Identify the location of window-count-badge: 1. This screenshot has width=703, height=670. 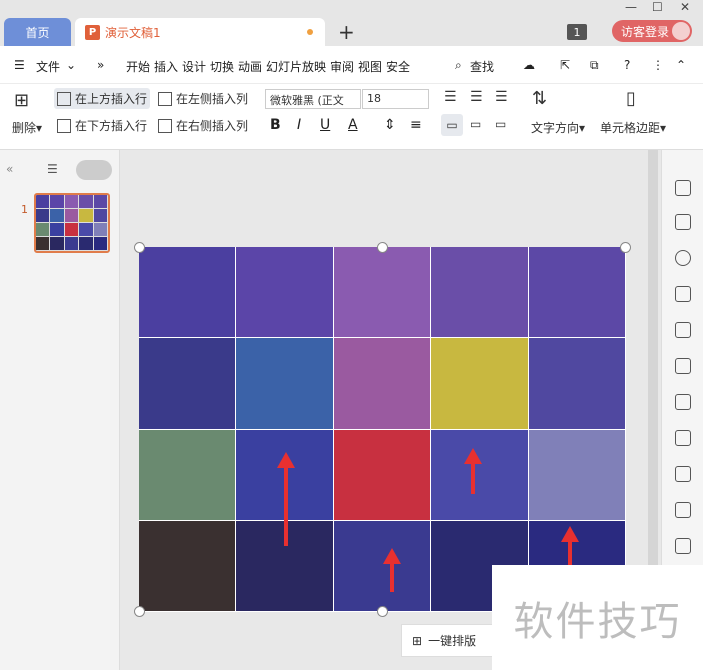
(577, 32).